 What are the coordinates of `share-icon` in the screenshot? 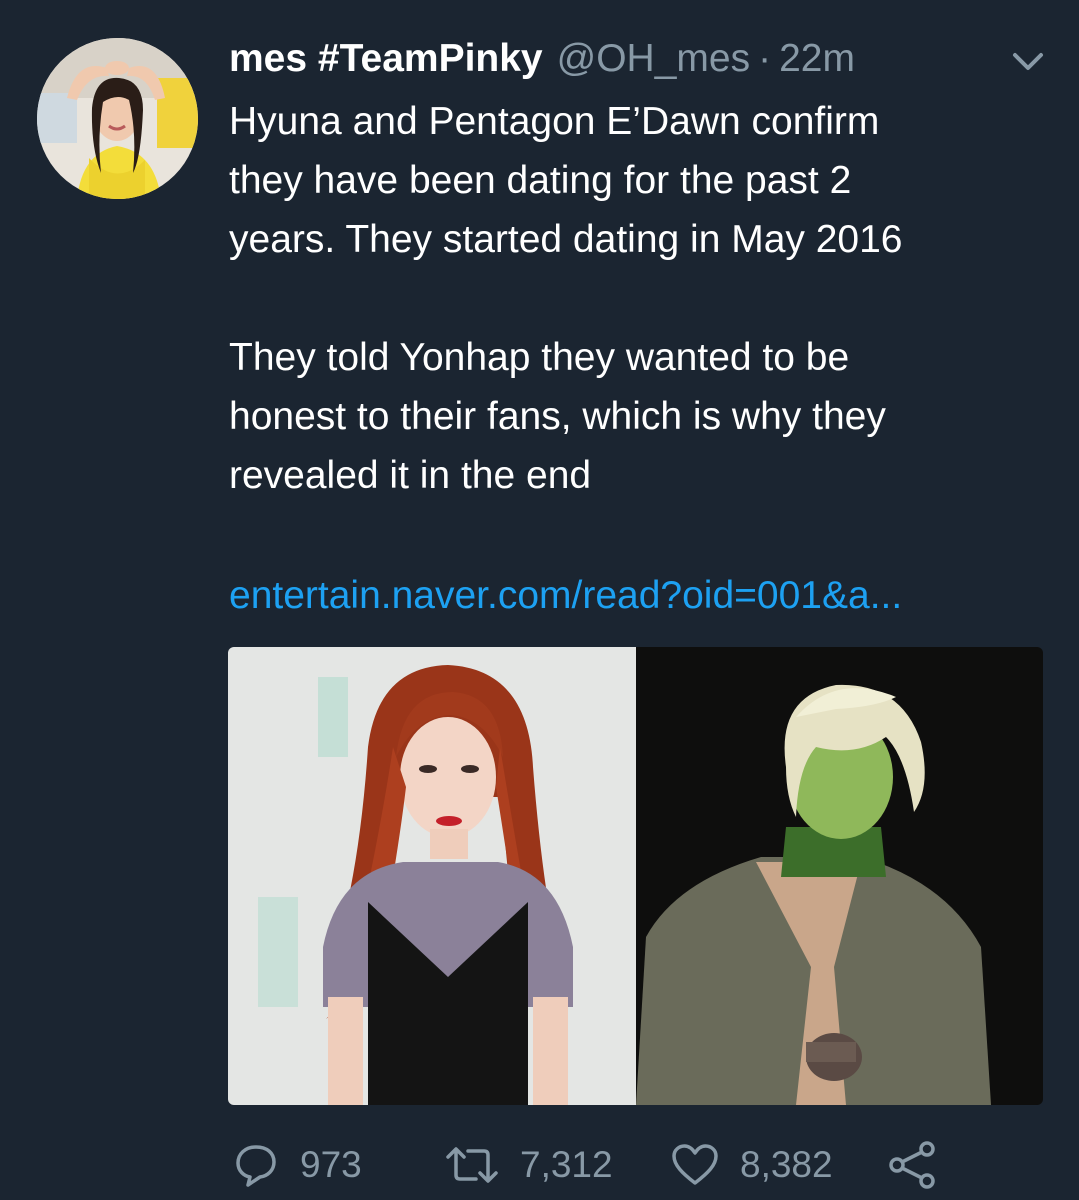 It's located at (912, 1165).